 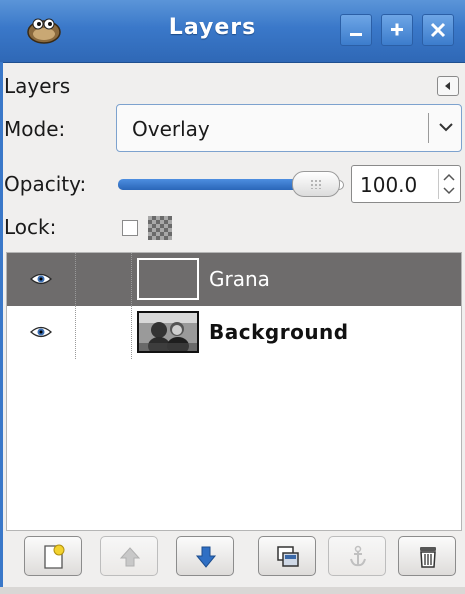 I want to click on layer-row-grana: Grana, so click(x=234, y=279).